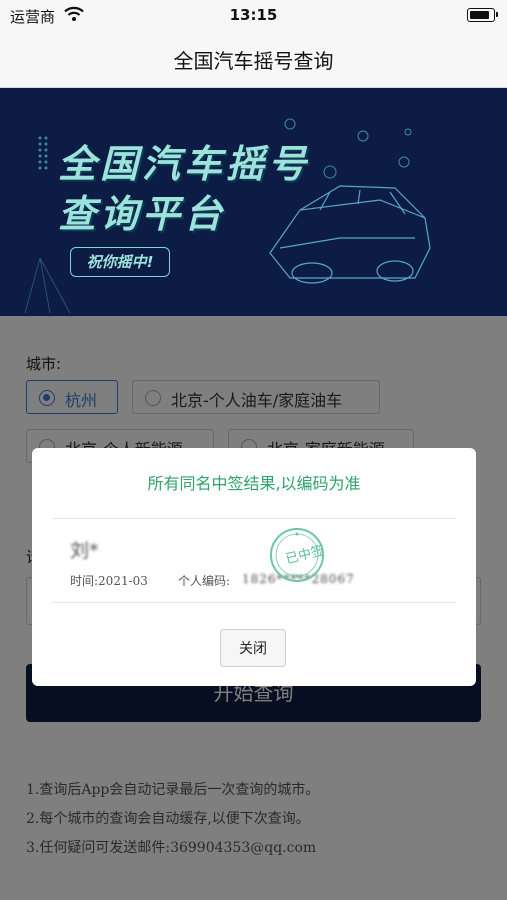 The height and width of the screenshot is (900, 507). Describe the element at coordinates (120, 262) in the screenshot. I see `banner-badge: 祝你摇中!` at that location.